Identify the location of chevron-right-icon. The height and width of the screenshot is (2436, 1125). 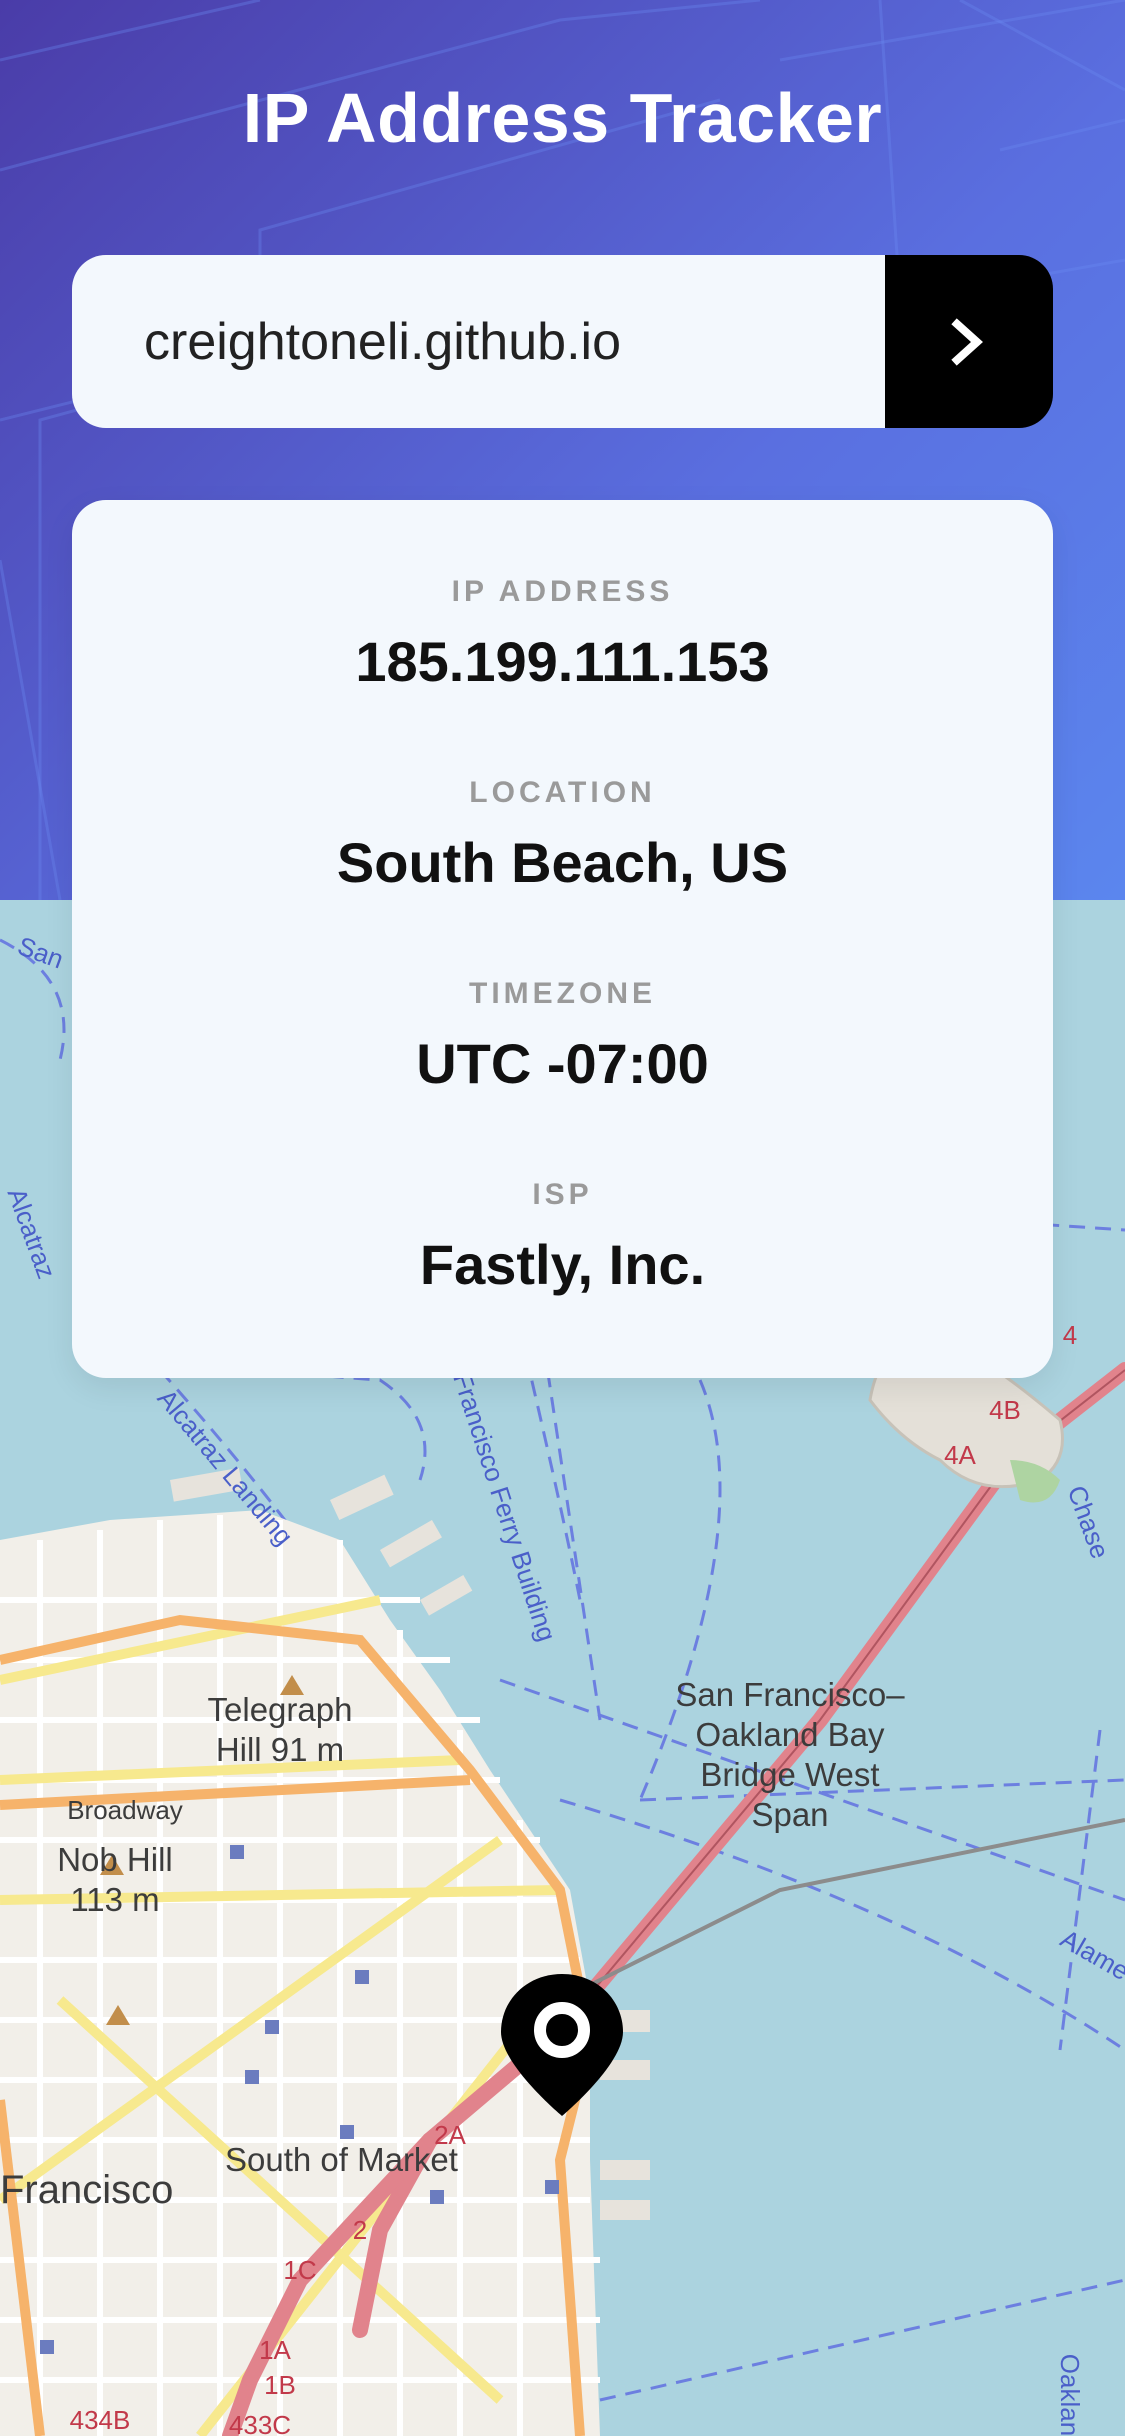
(967, 341).